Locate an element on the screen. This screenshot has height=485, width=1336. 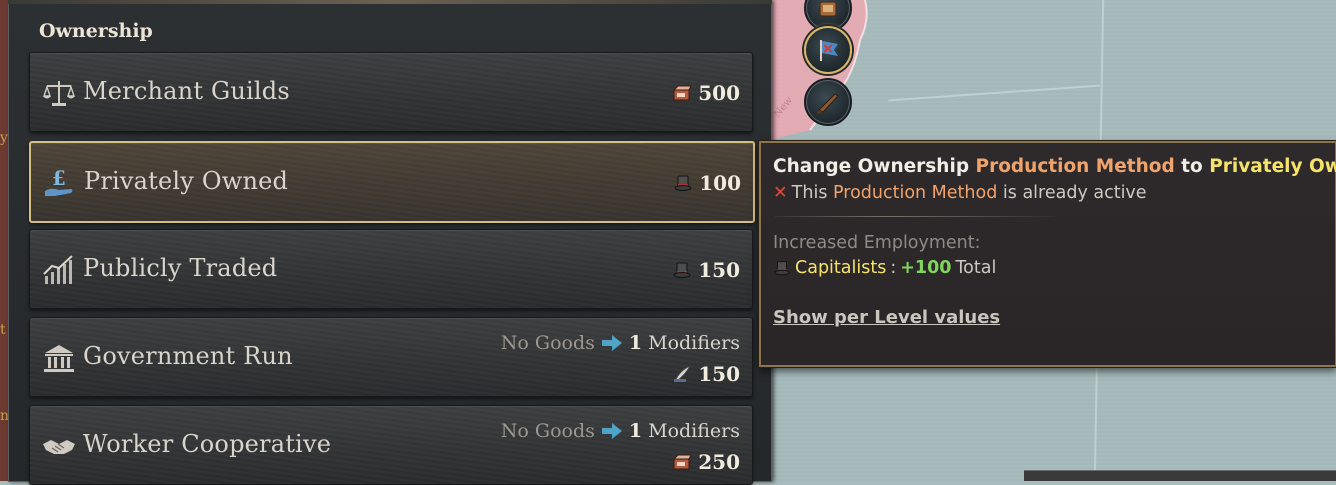
panel-title: Ownership is located at coordinates (96, 31).